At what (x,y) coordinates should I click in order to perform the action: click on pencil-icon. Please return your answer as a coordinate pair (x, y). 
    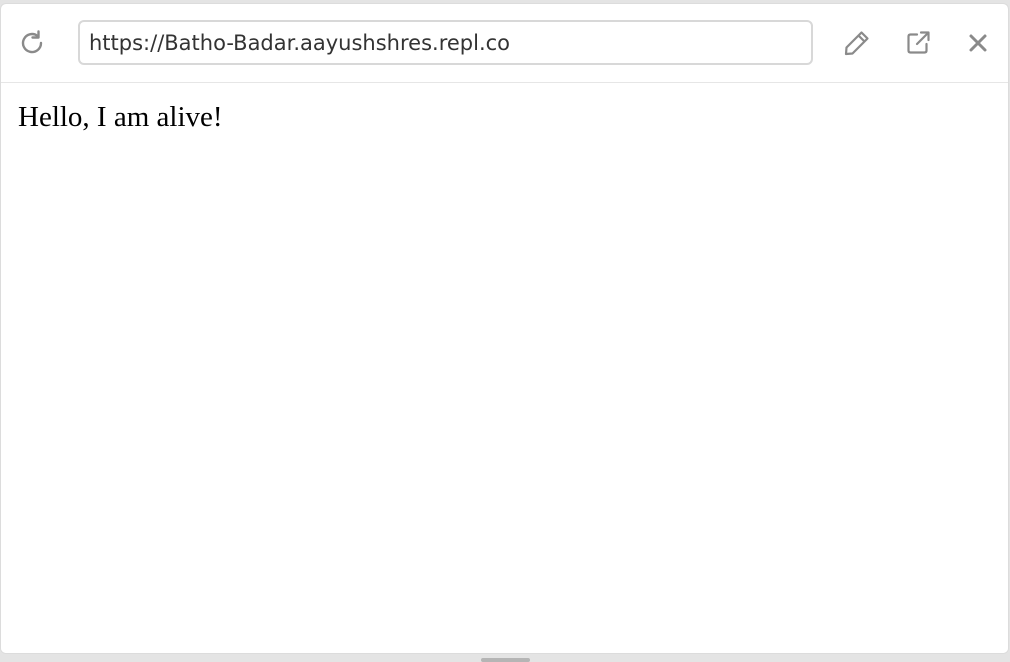
    Looking at the image, I should click on (856, 43).